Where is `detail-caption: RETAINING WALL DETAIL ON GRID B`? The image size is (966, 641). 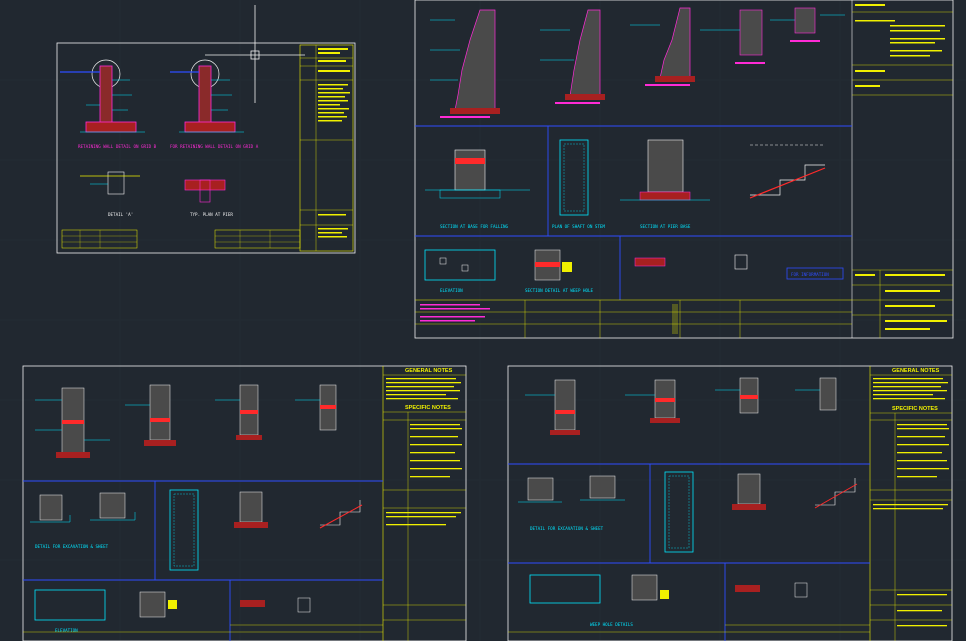 detail-caption: RETAINING WALL DETAIL ON GRID B is located at coordinates (117, 146).